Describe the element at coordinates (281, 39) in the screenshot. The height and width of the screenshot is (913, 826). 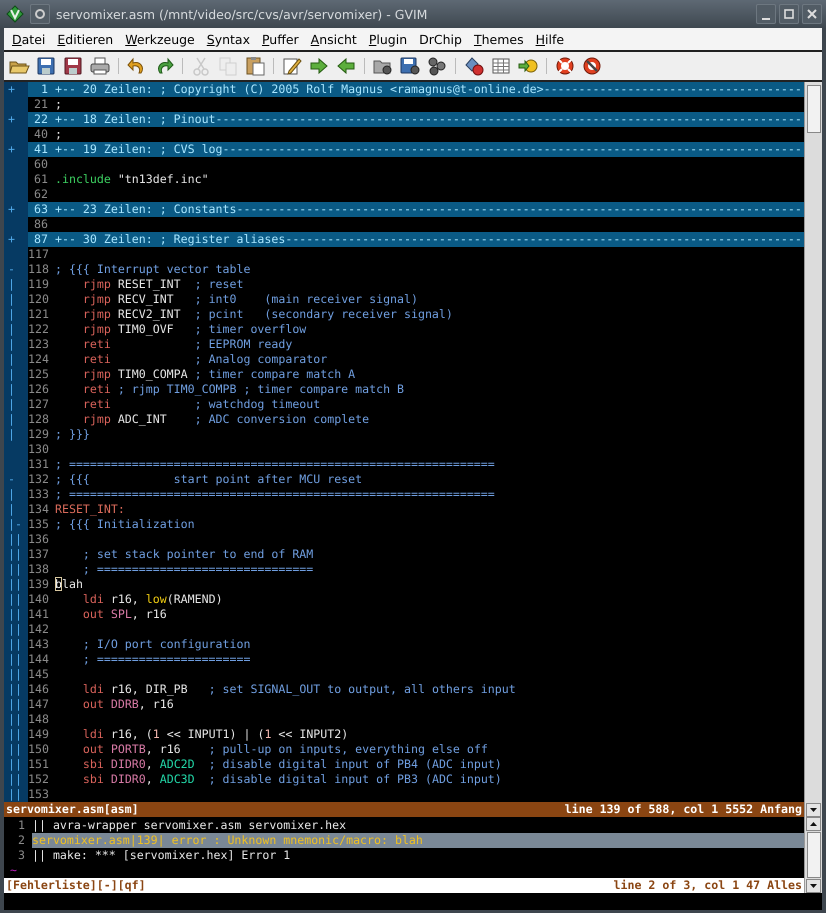
I see `menu-item: Puffer` at that location.